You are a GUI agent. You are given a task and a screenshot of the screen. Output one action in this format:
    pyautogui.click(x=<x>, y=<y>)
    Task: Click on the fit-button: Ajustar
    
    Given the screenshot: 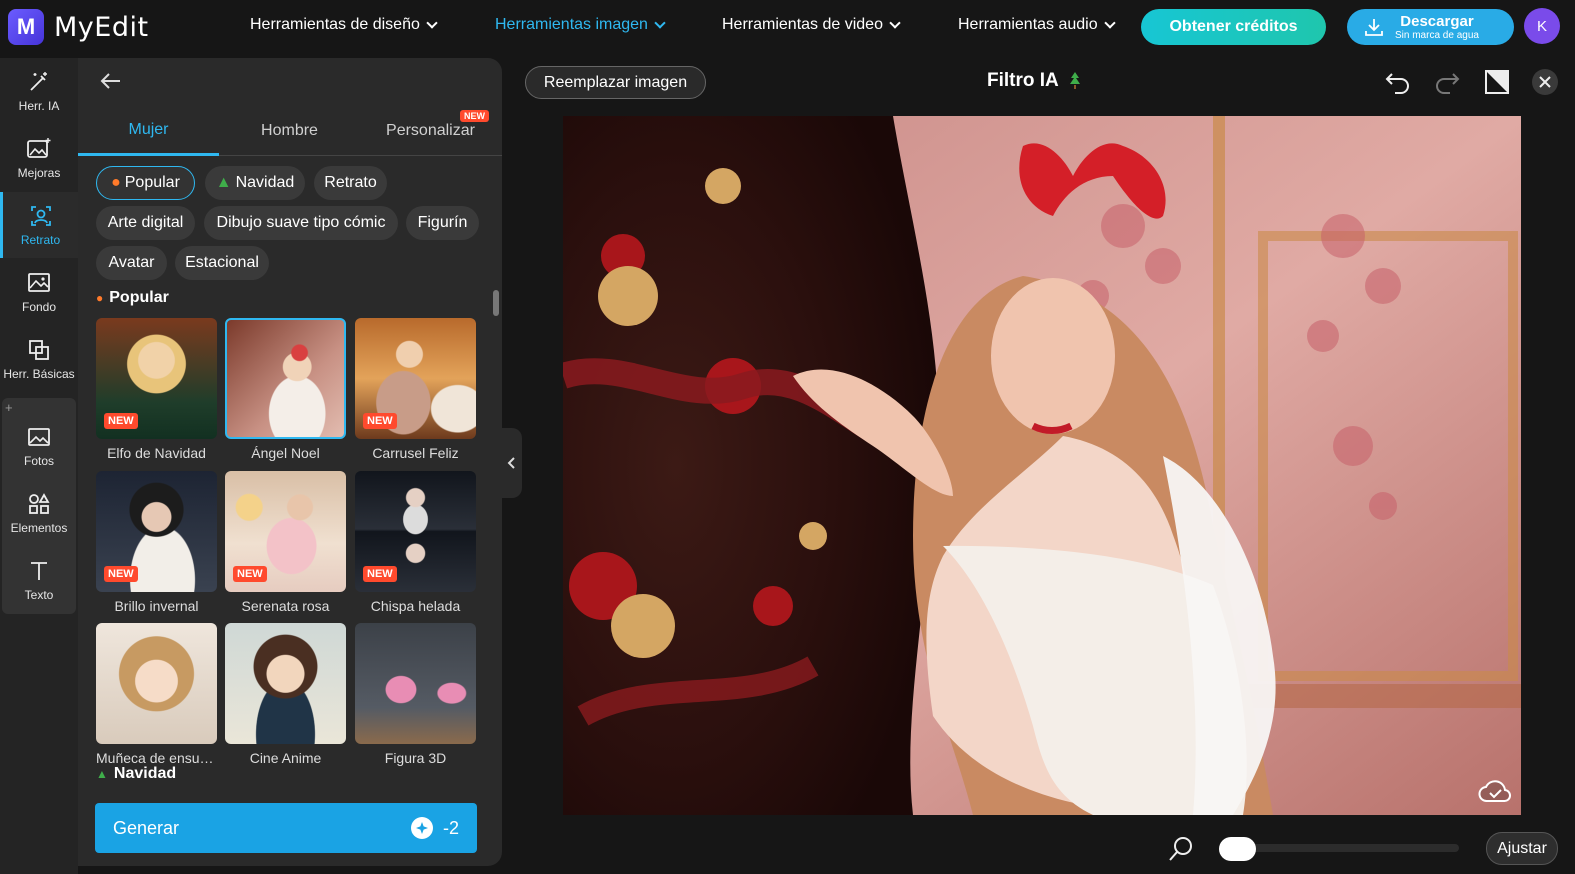 What is the action you would take?
    pyautogui.click(x=1522, y=848)
    